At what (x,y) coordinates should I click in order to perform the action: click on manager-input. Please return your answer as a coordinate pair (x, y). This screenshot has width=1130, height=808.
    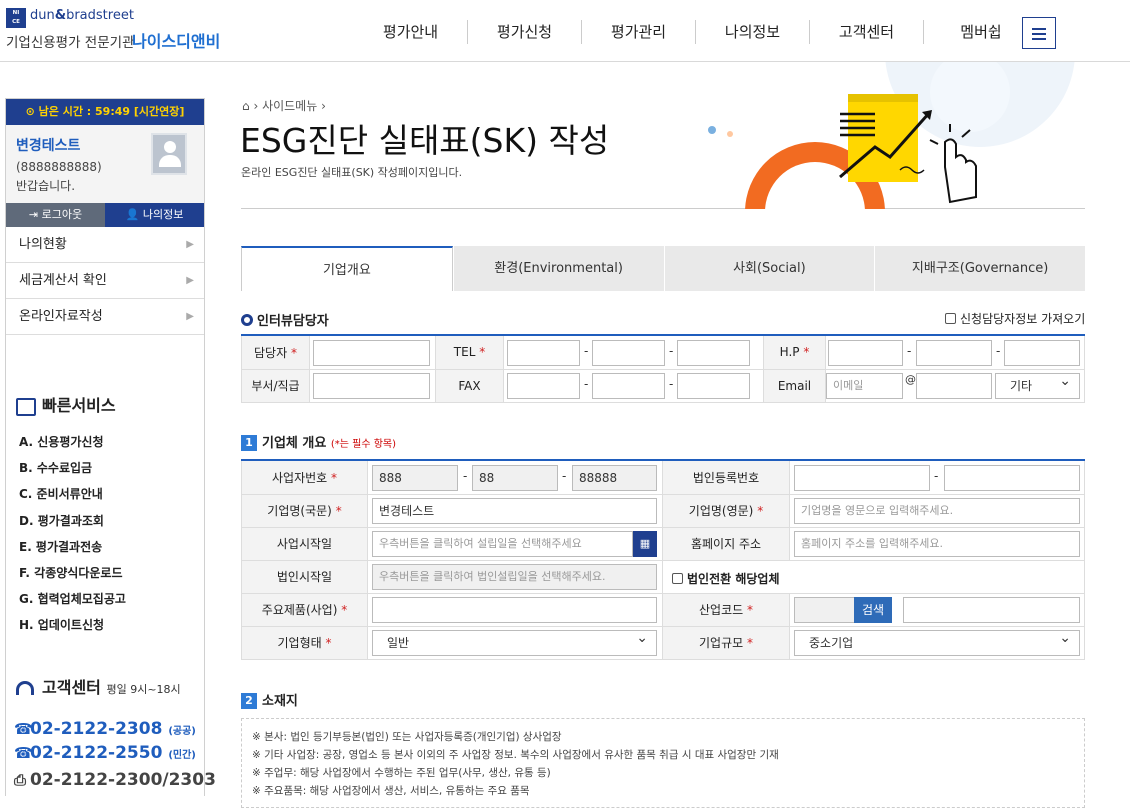
    Looking at the image, I should click on (371, 353).